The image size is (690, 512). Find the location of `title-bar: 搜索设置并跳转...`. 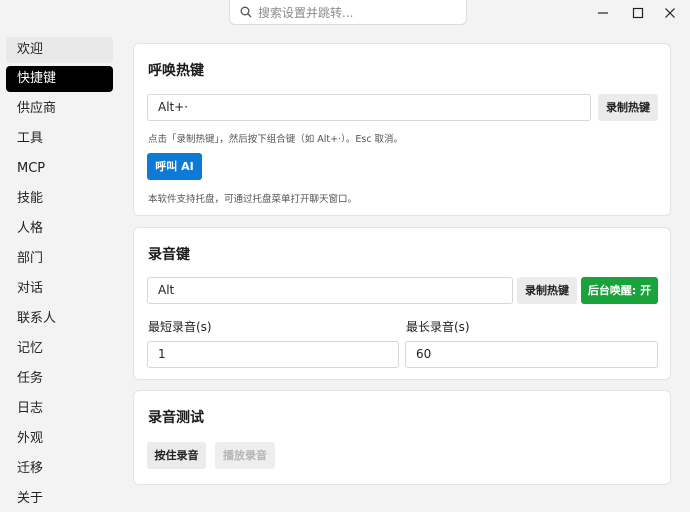

title-bar: 搜索设置并跳转... is located at coordinates (345, 18).